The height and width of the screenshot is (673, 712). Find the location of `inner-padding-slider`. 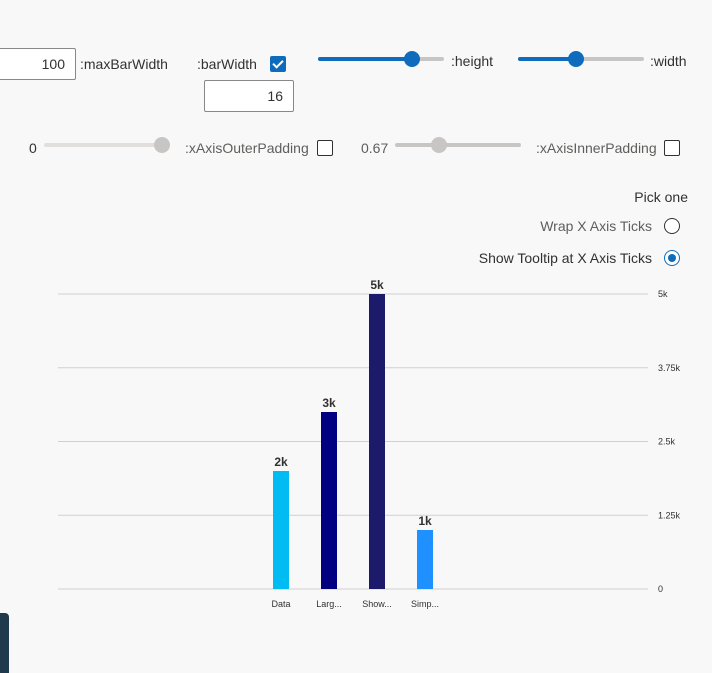

inner-padding-slider is located at coordinates (458, 145).